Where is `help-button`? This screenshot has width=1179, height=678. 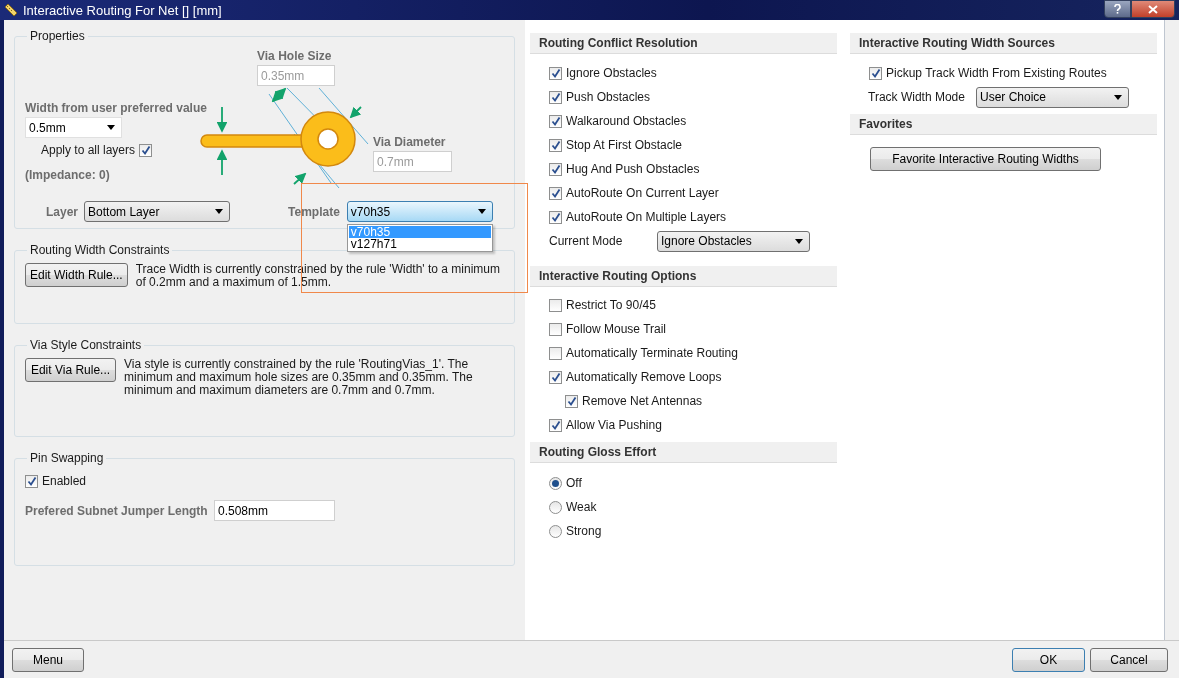
help-button is located at coordinates (1117, 9).